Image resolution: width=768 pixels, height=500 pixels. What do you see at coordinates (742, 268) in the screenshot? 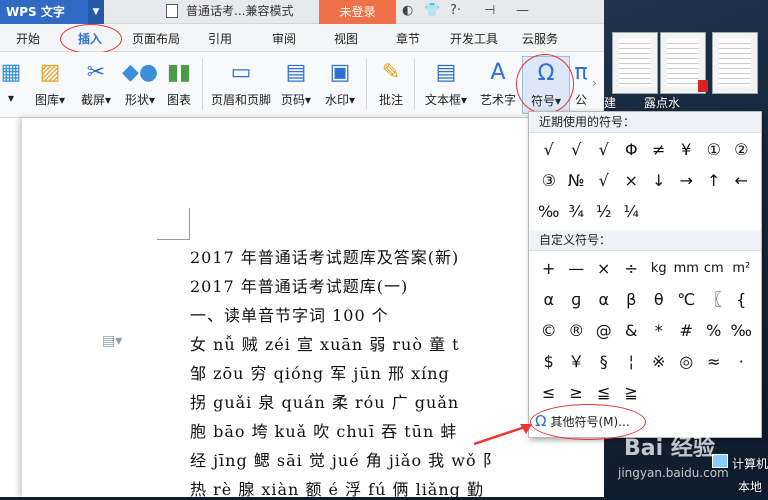
I see `symbol-cell: m²` at bounding box center [742, 268].